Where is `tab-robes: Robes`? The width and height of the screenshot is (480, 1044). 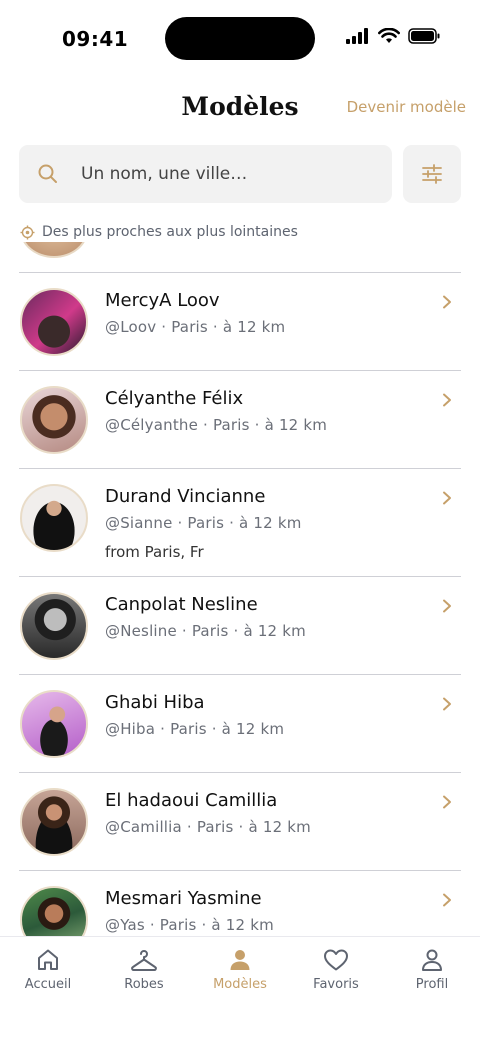
tab-robes: Robes is located at coordinates (144, 969).